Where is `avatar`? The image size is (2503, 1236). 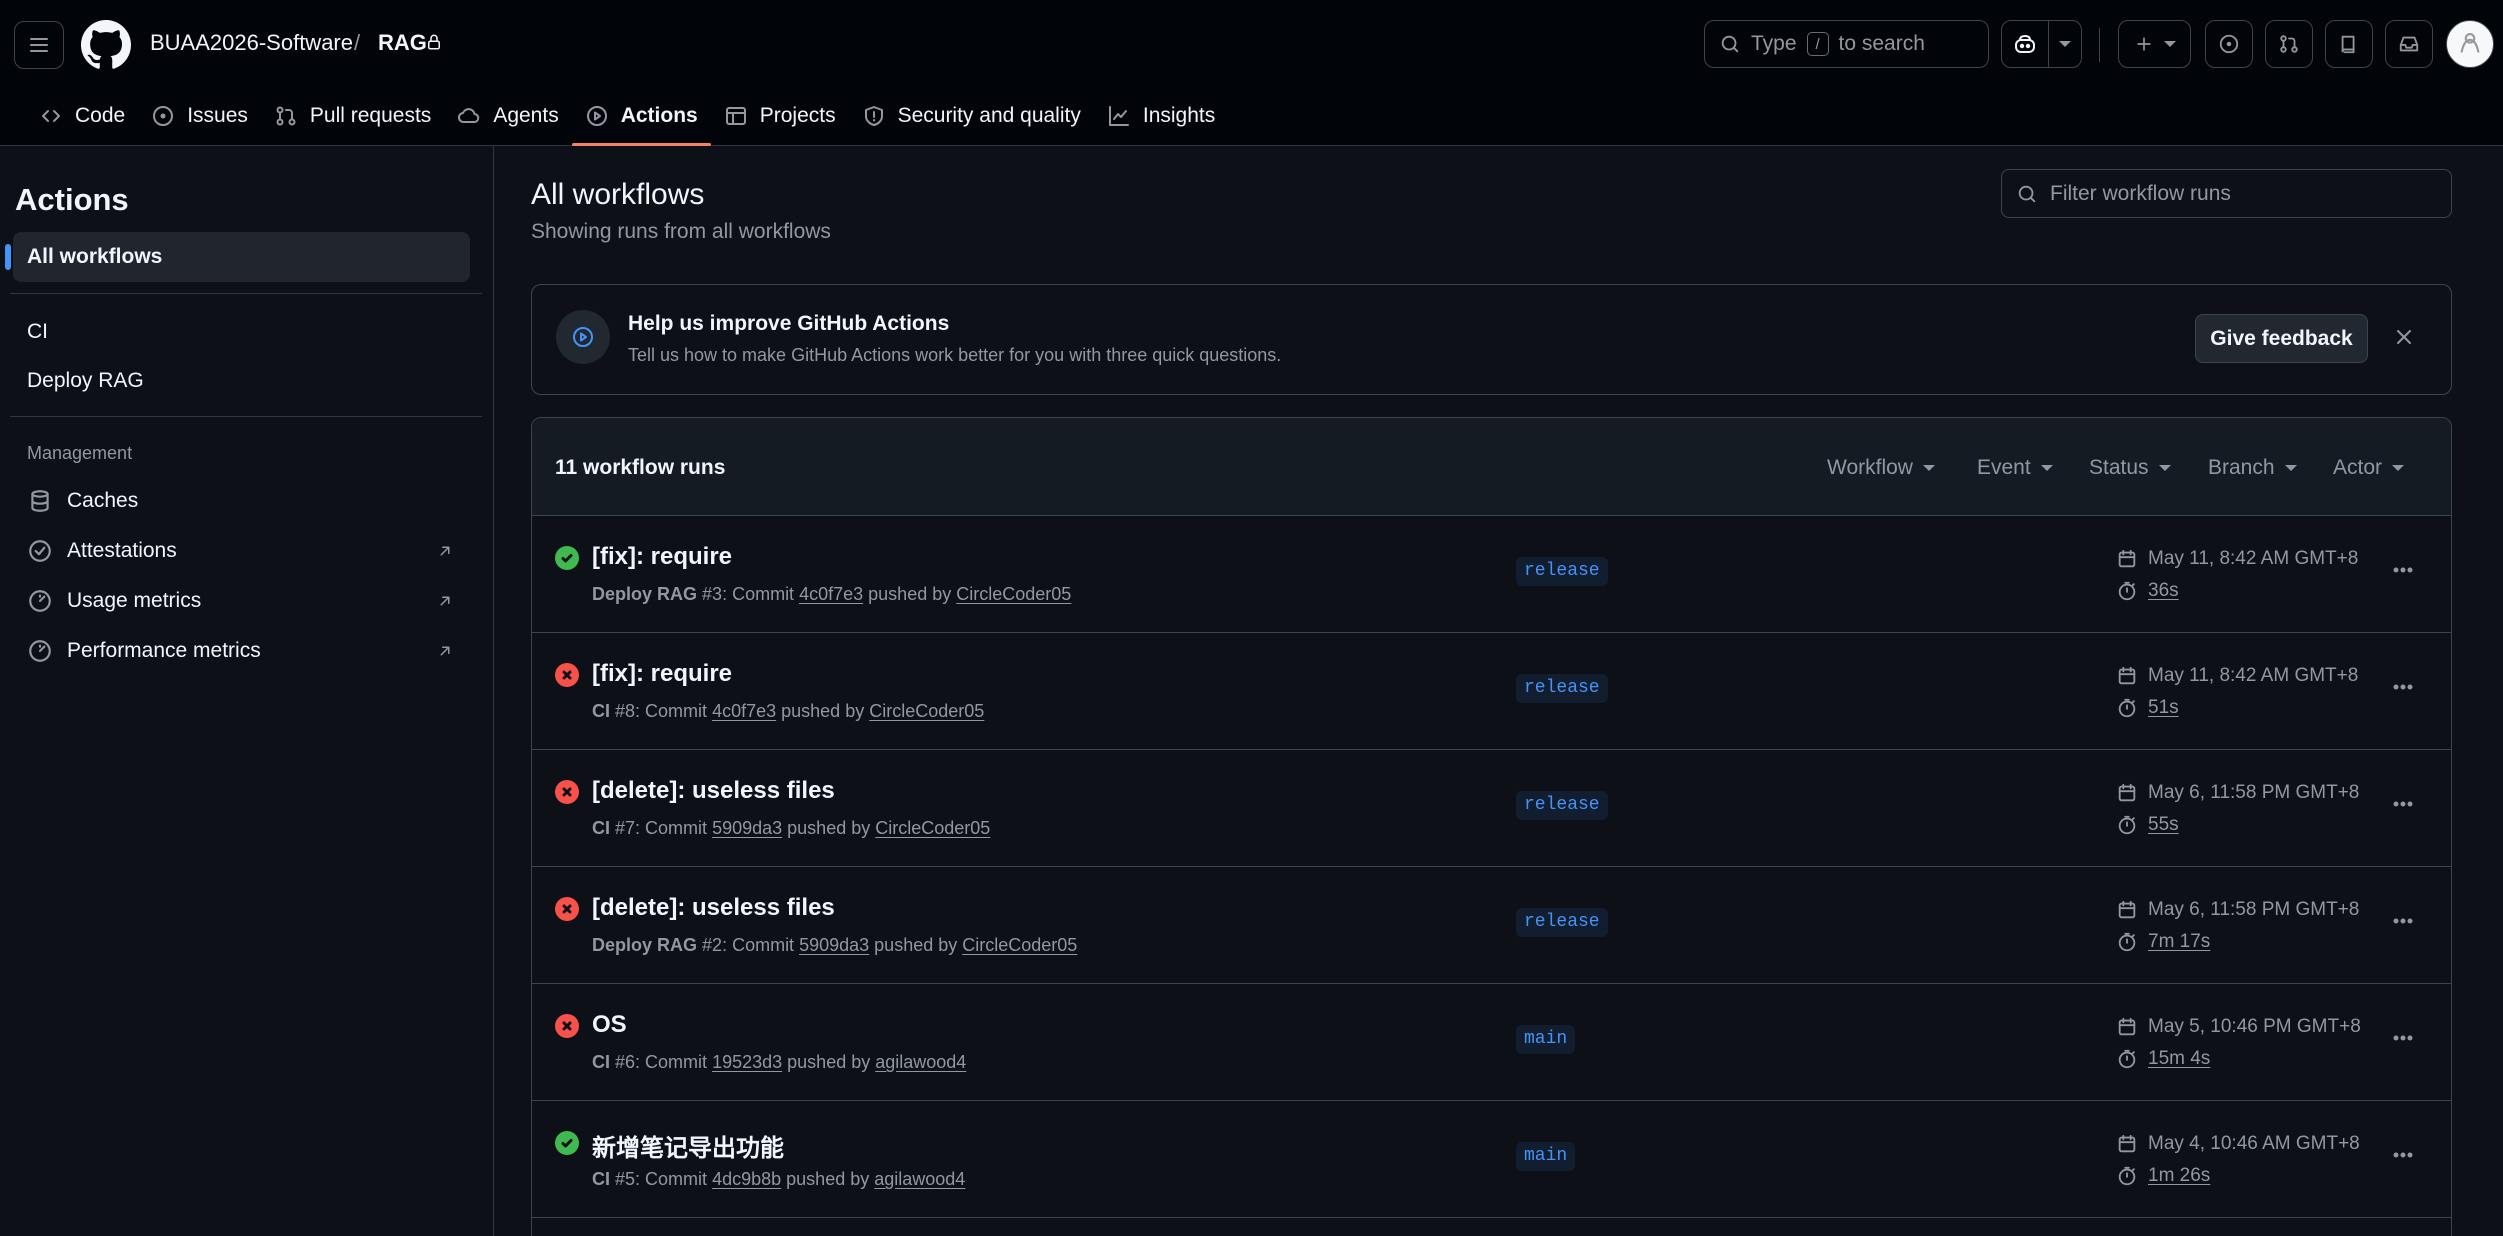 avatar is located at coordinates (2470, 44).